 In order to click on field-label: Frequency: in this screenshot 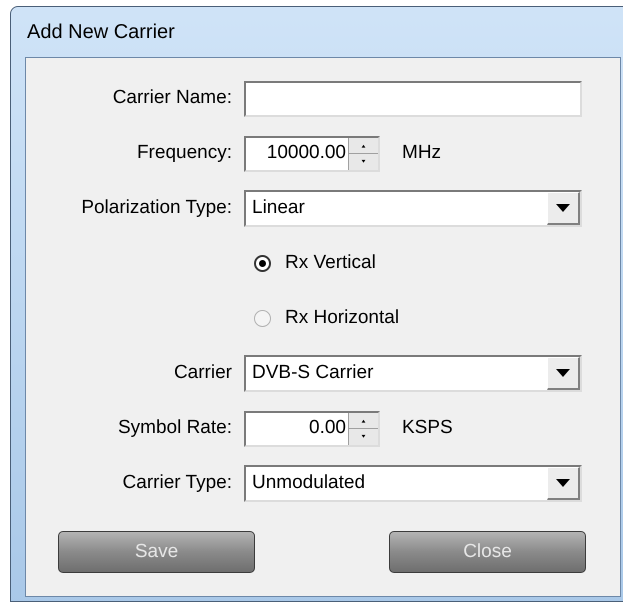, I will do `click(184, 153)`.